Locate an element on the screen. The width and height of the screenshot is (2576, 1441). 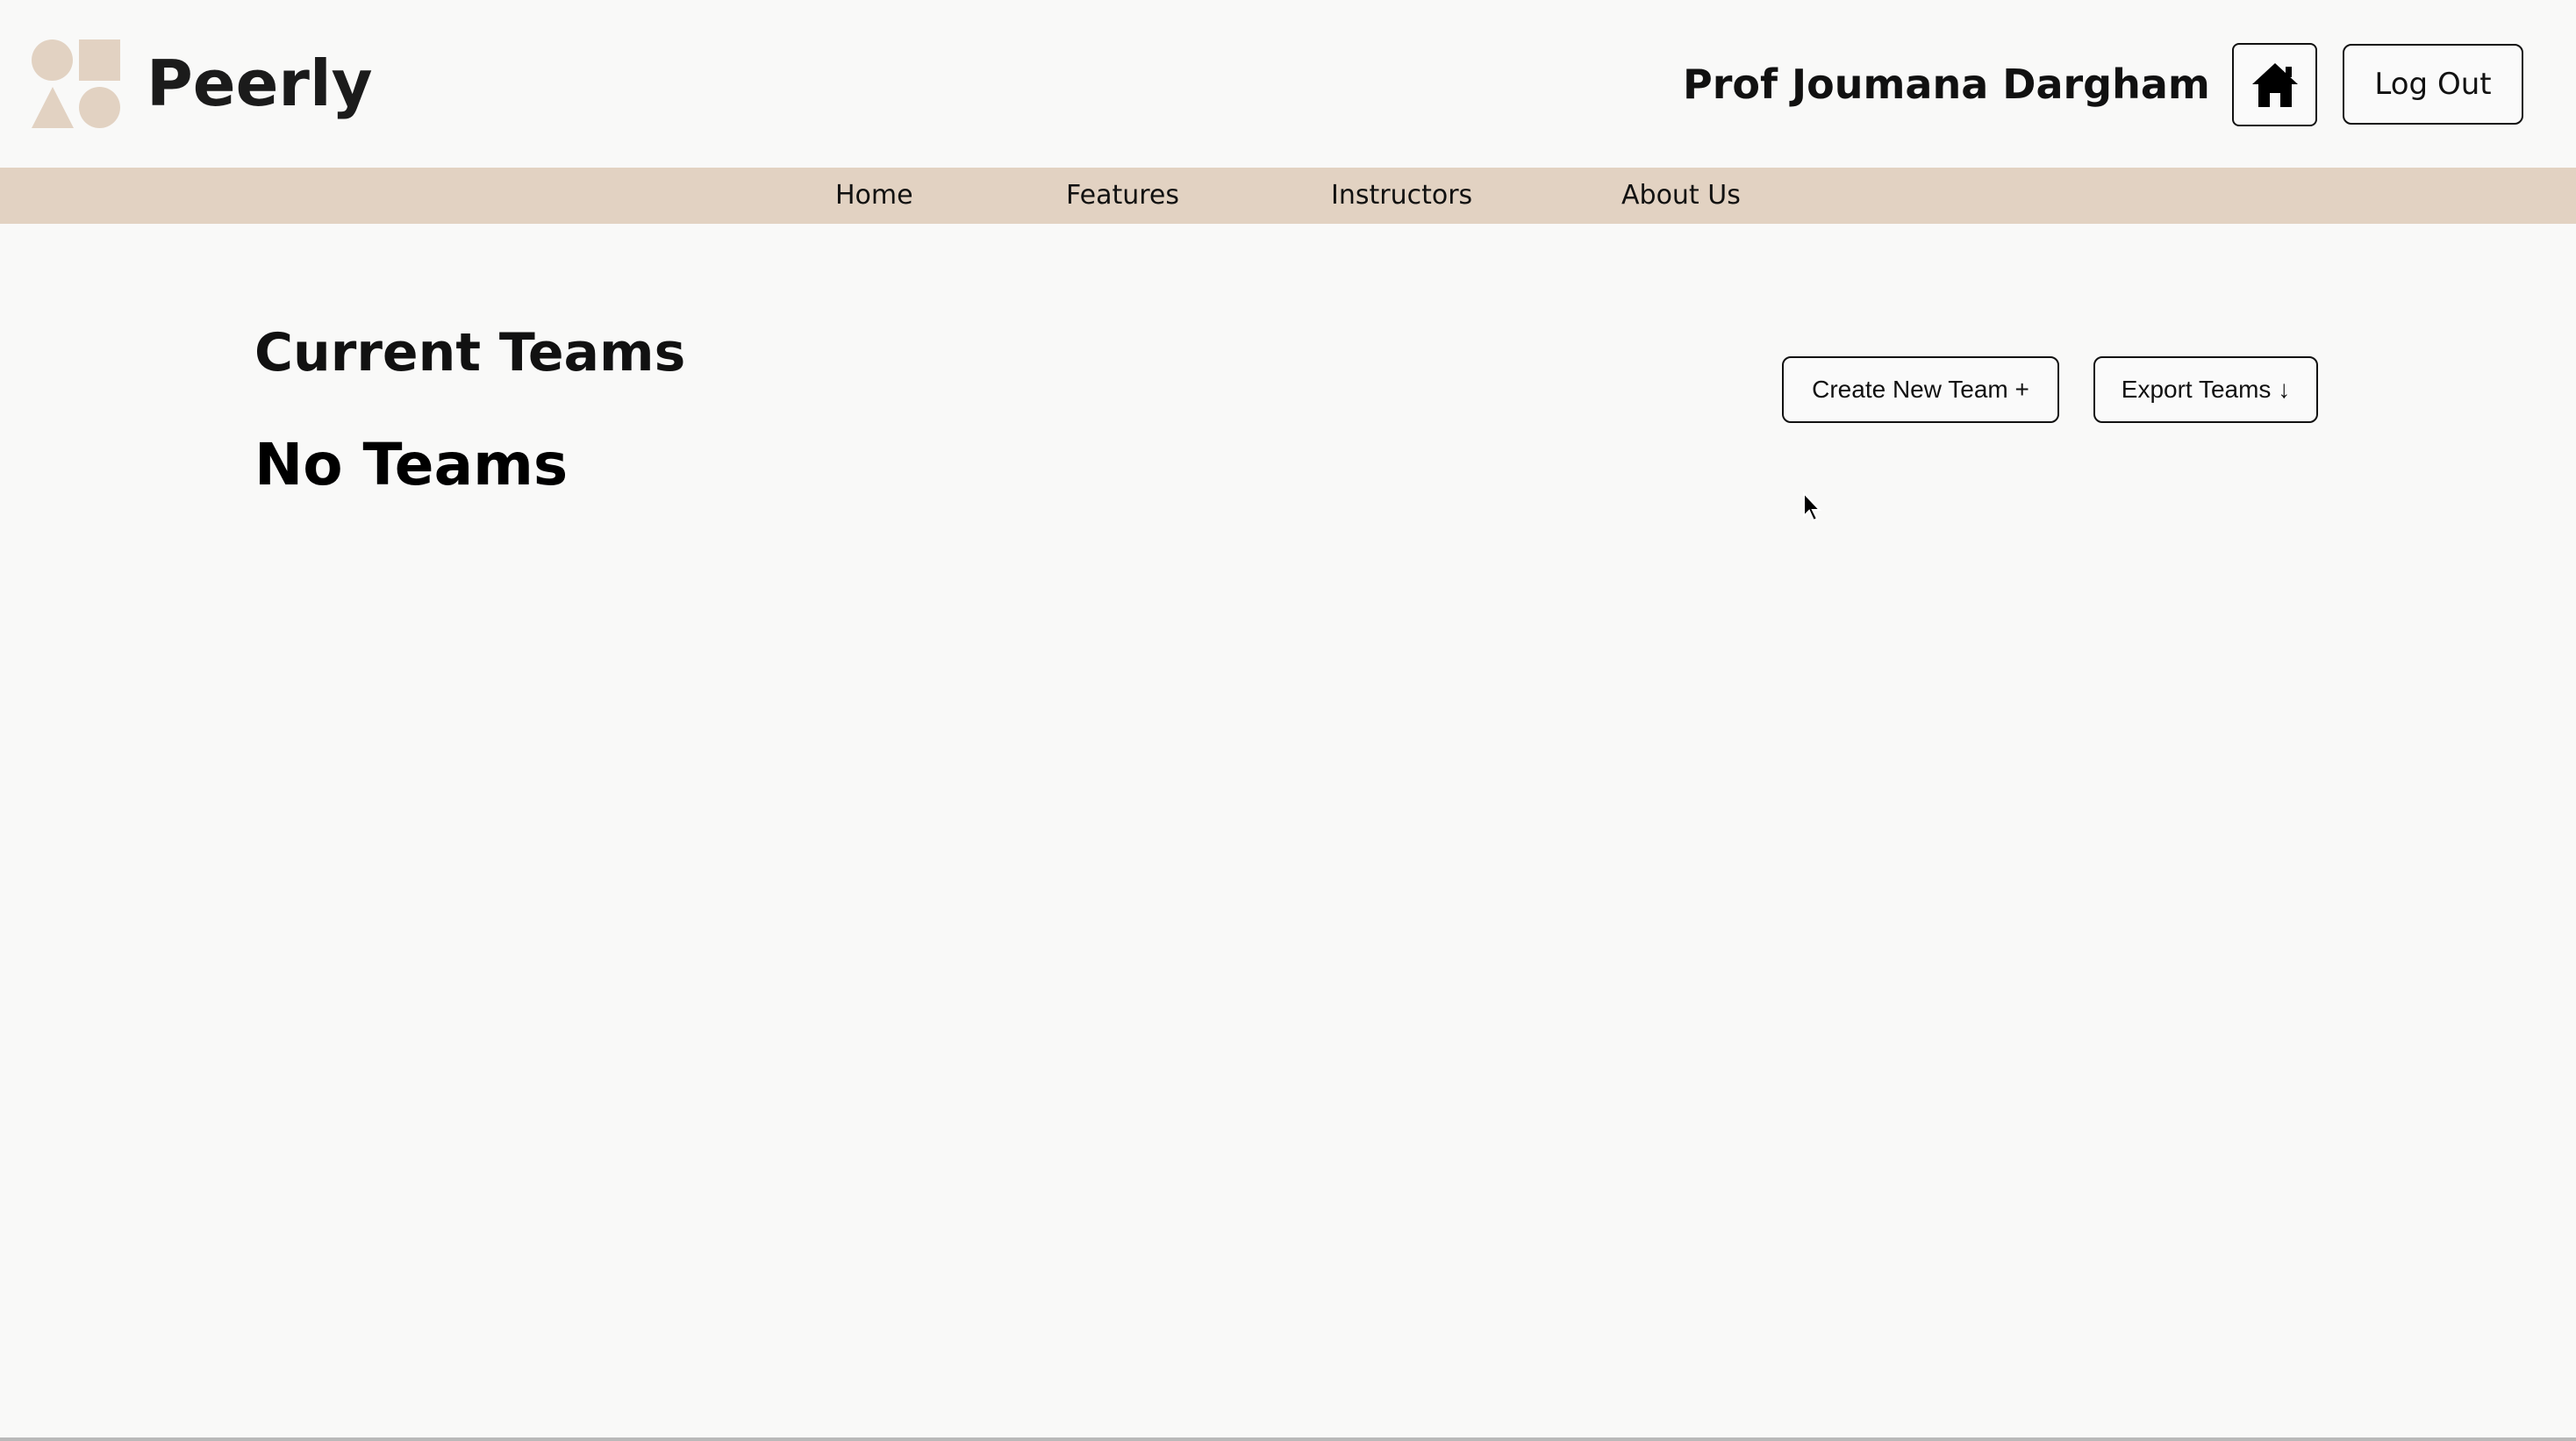
main-nav: Home Features Instructors About Us is located at coordinates (1288, 196).